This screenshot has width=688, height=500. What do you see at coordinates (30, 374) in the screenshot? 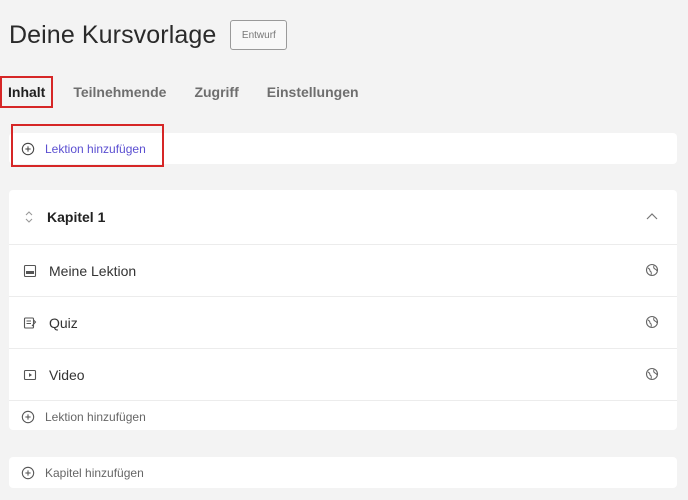
I see `video-icon` at bounding box center [30, 374].